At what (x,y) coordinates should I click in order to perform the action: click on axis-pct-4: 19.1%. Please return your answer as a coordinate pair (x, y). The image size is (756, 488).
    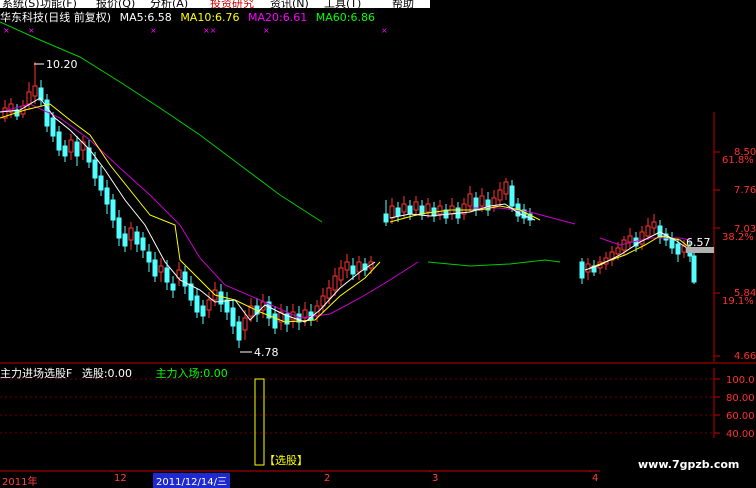
    Looking at the image, I should click on (738, 301).